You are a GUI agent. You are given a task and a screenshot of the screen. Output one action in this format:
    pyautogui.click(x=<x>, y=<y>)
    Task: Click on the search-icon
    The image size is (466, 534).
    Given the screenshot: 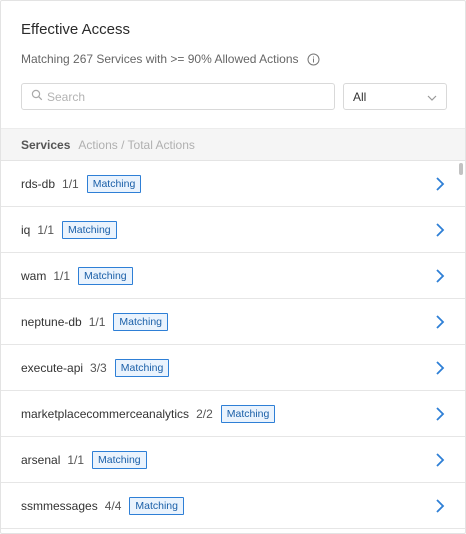 What is the action you would take?
    pyautogui.click(x=37, y=97)
    